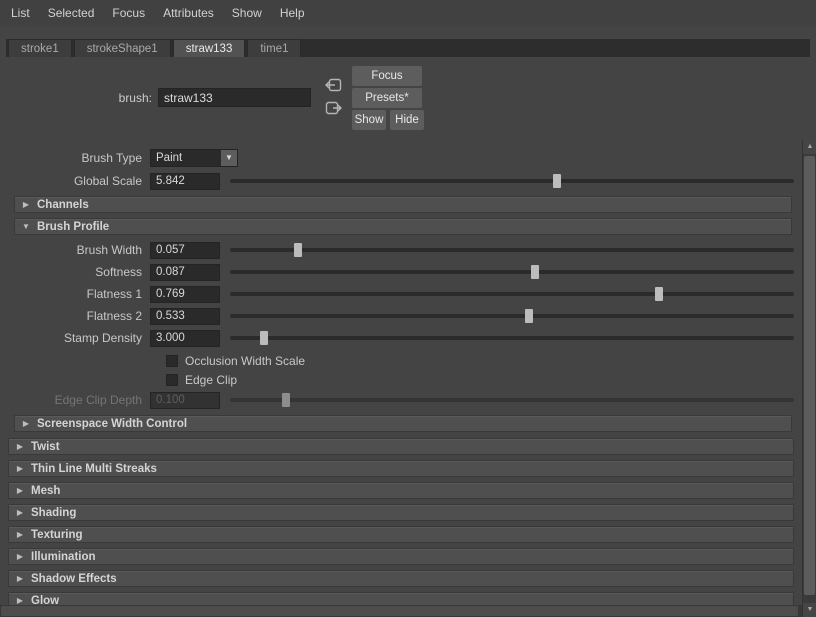 The image size is (816, 617). Describe the element at coordinates (185, 338) in the screenshot. I see `stamp-density-field: 3.000` at that location.